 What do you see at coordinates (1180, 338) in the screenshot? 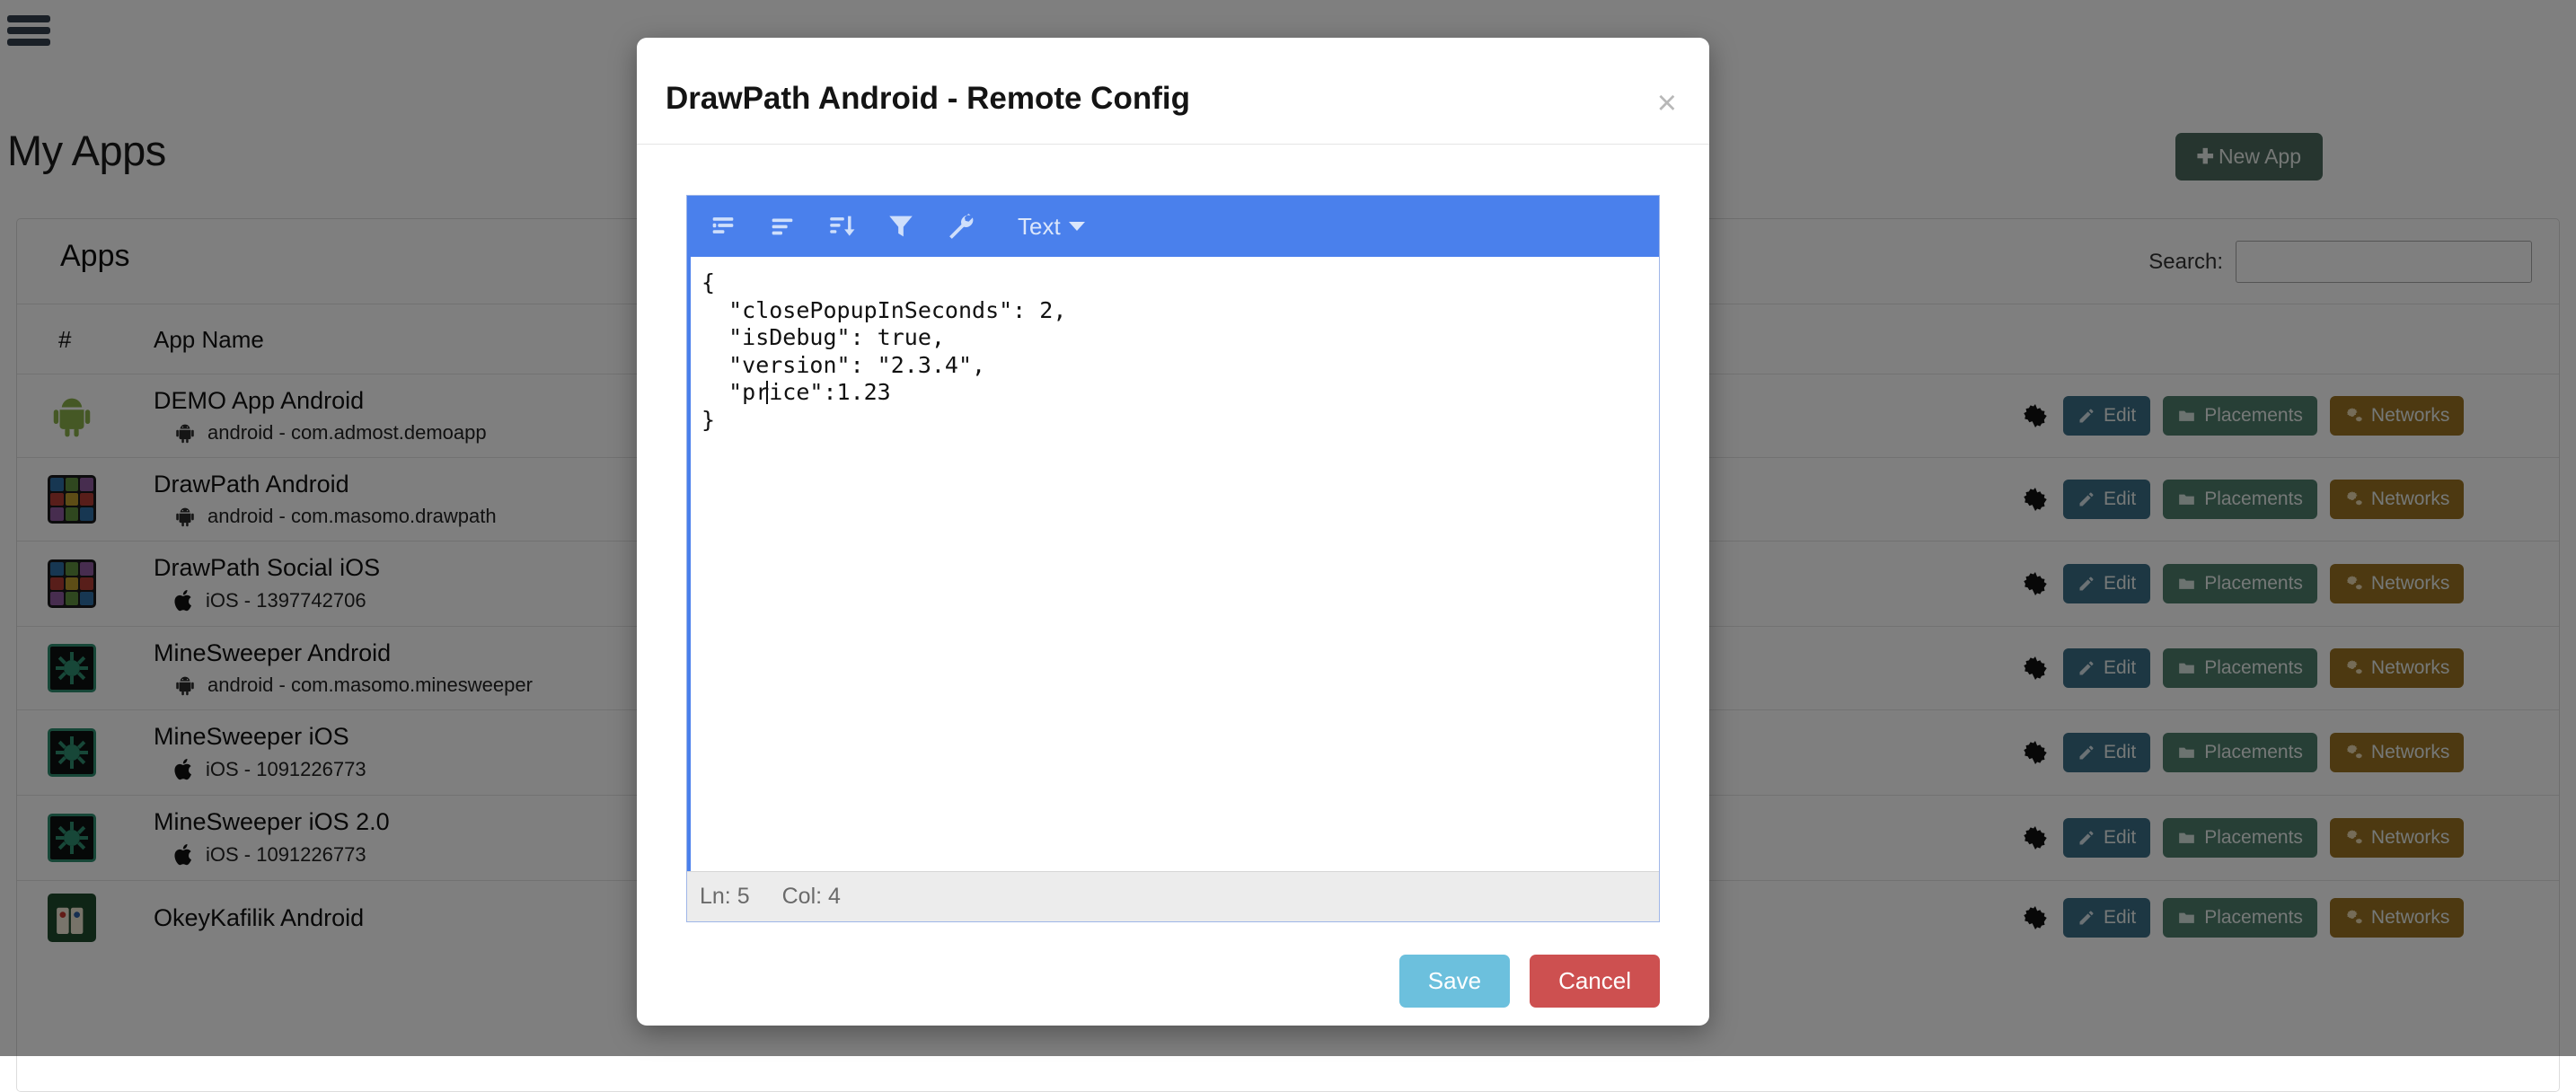
I see `code-line: "isDebug": true,` at bounding box center [1180, 338].